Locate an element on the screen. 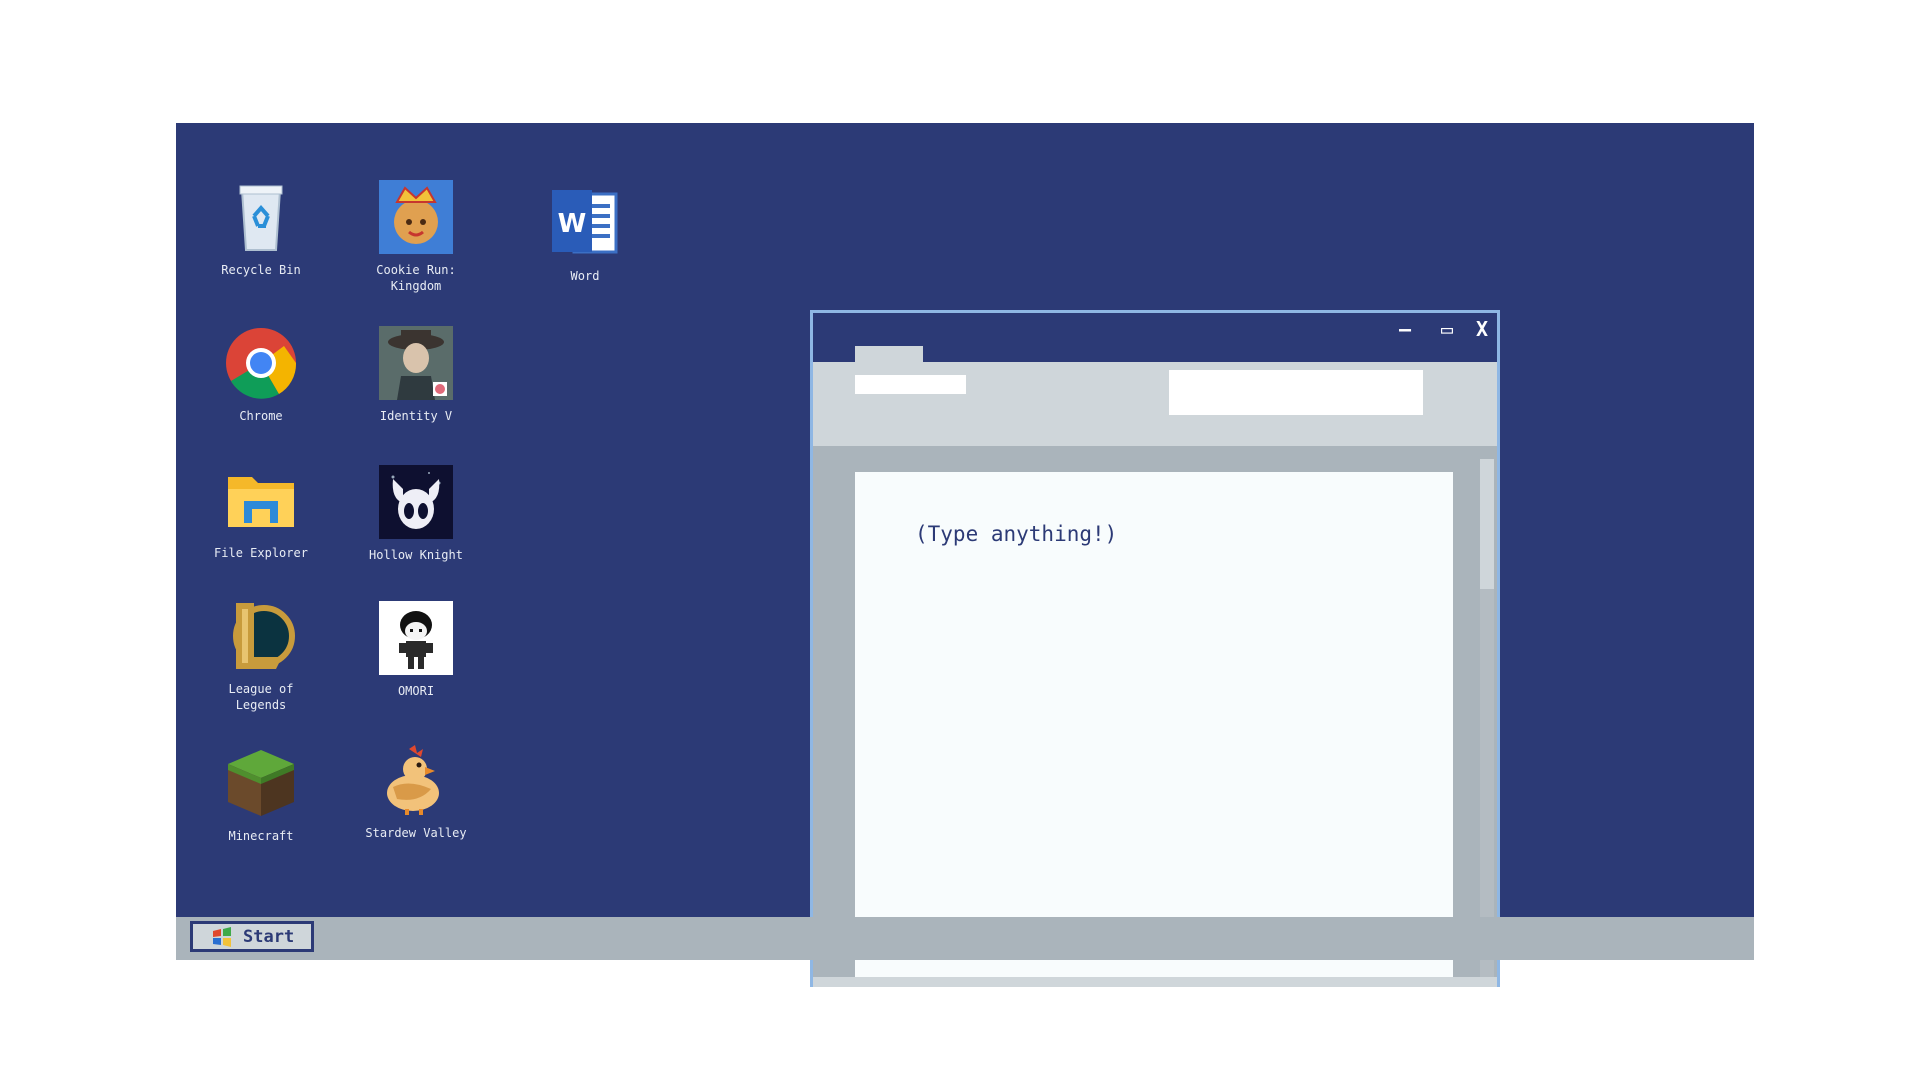  desktop-icon-word: W Word is located at coordinates (585, 235).